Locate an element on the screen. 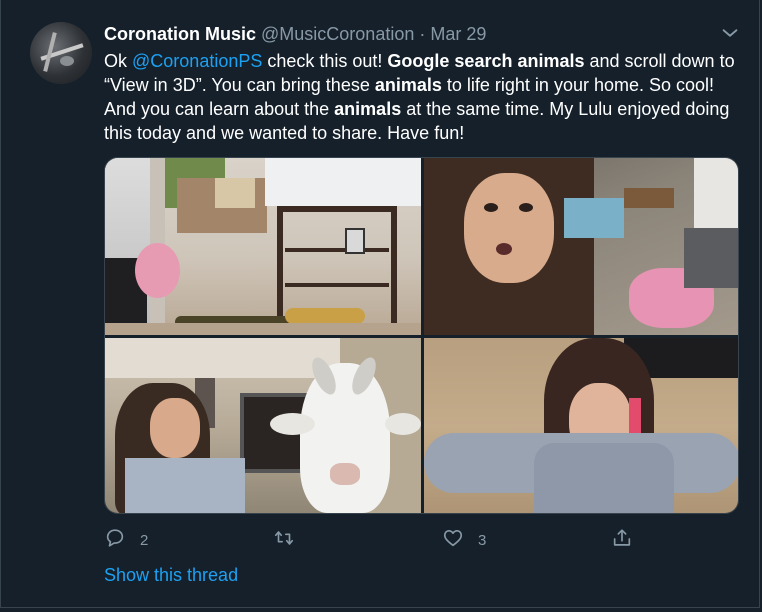  retweet-icon is located at coordinates (284, 540).